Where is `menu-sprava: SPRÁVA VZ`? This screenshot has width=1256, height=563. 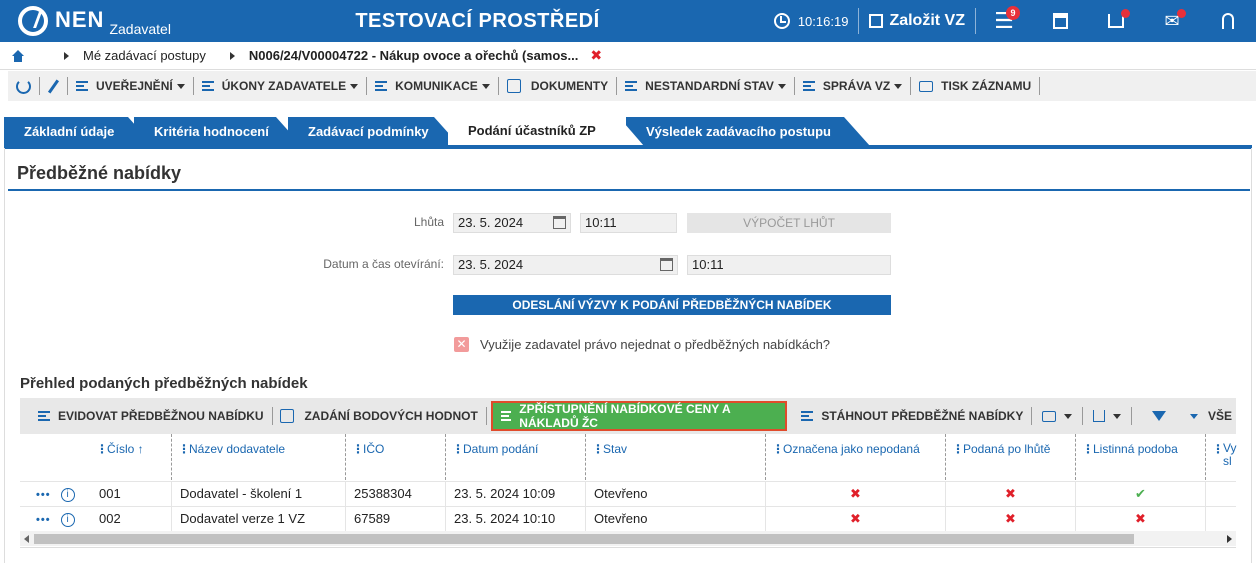
menu-sprava: SPRÁVA VZ is located at coordinates (852, 86).